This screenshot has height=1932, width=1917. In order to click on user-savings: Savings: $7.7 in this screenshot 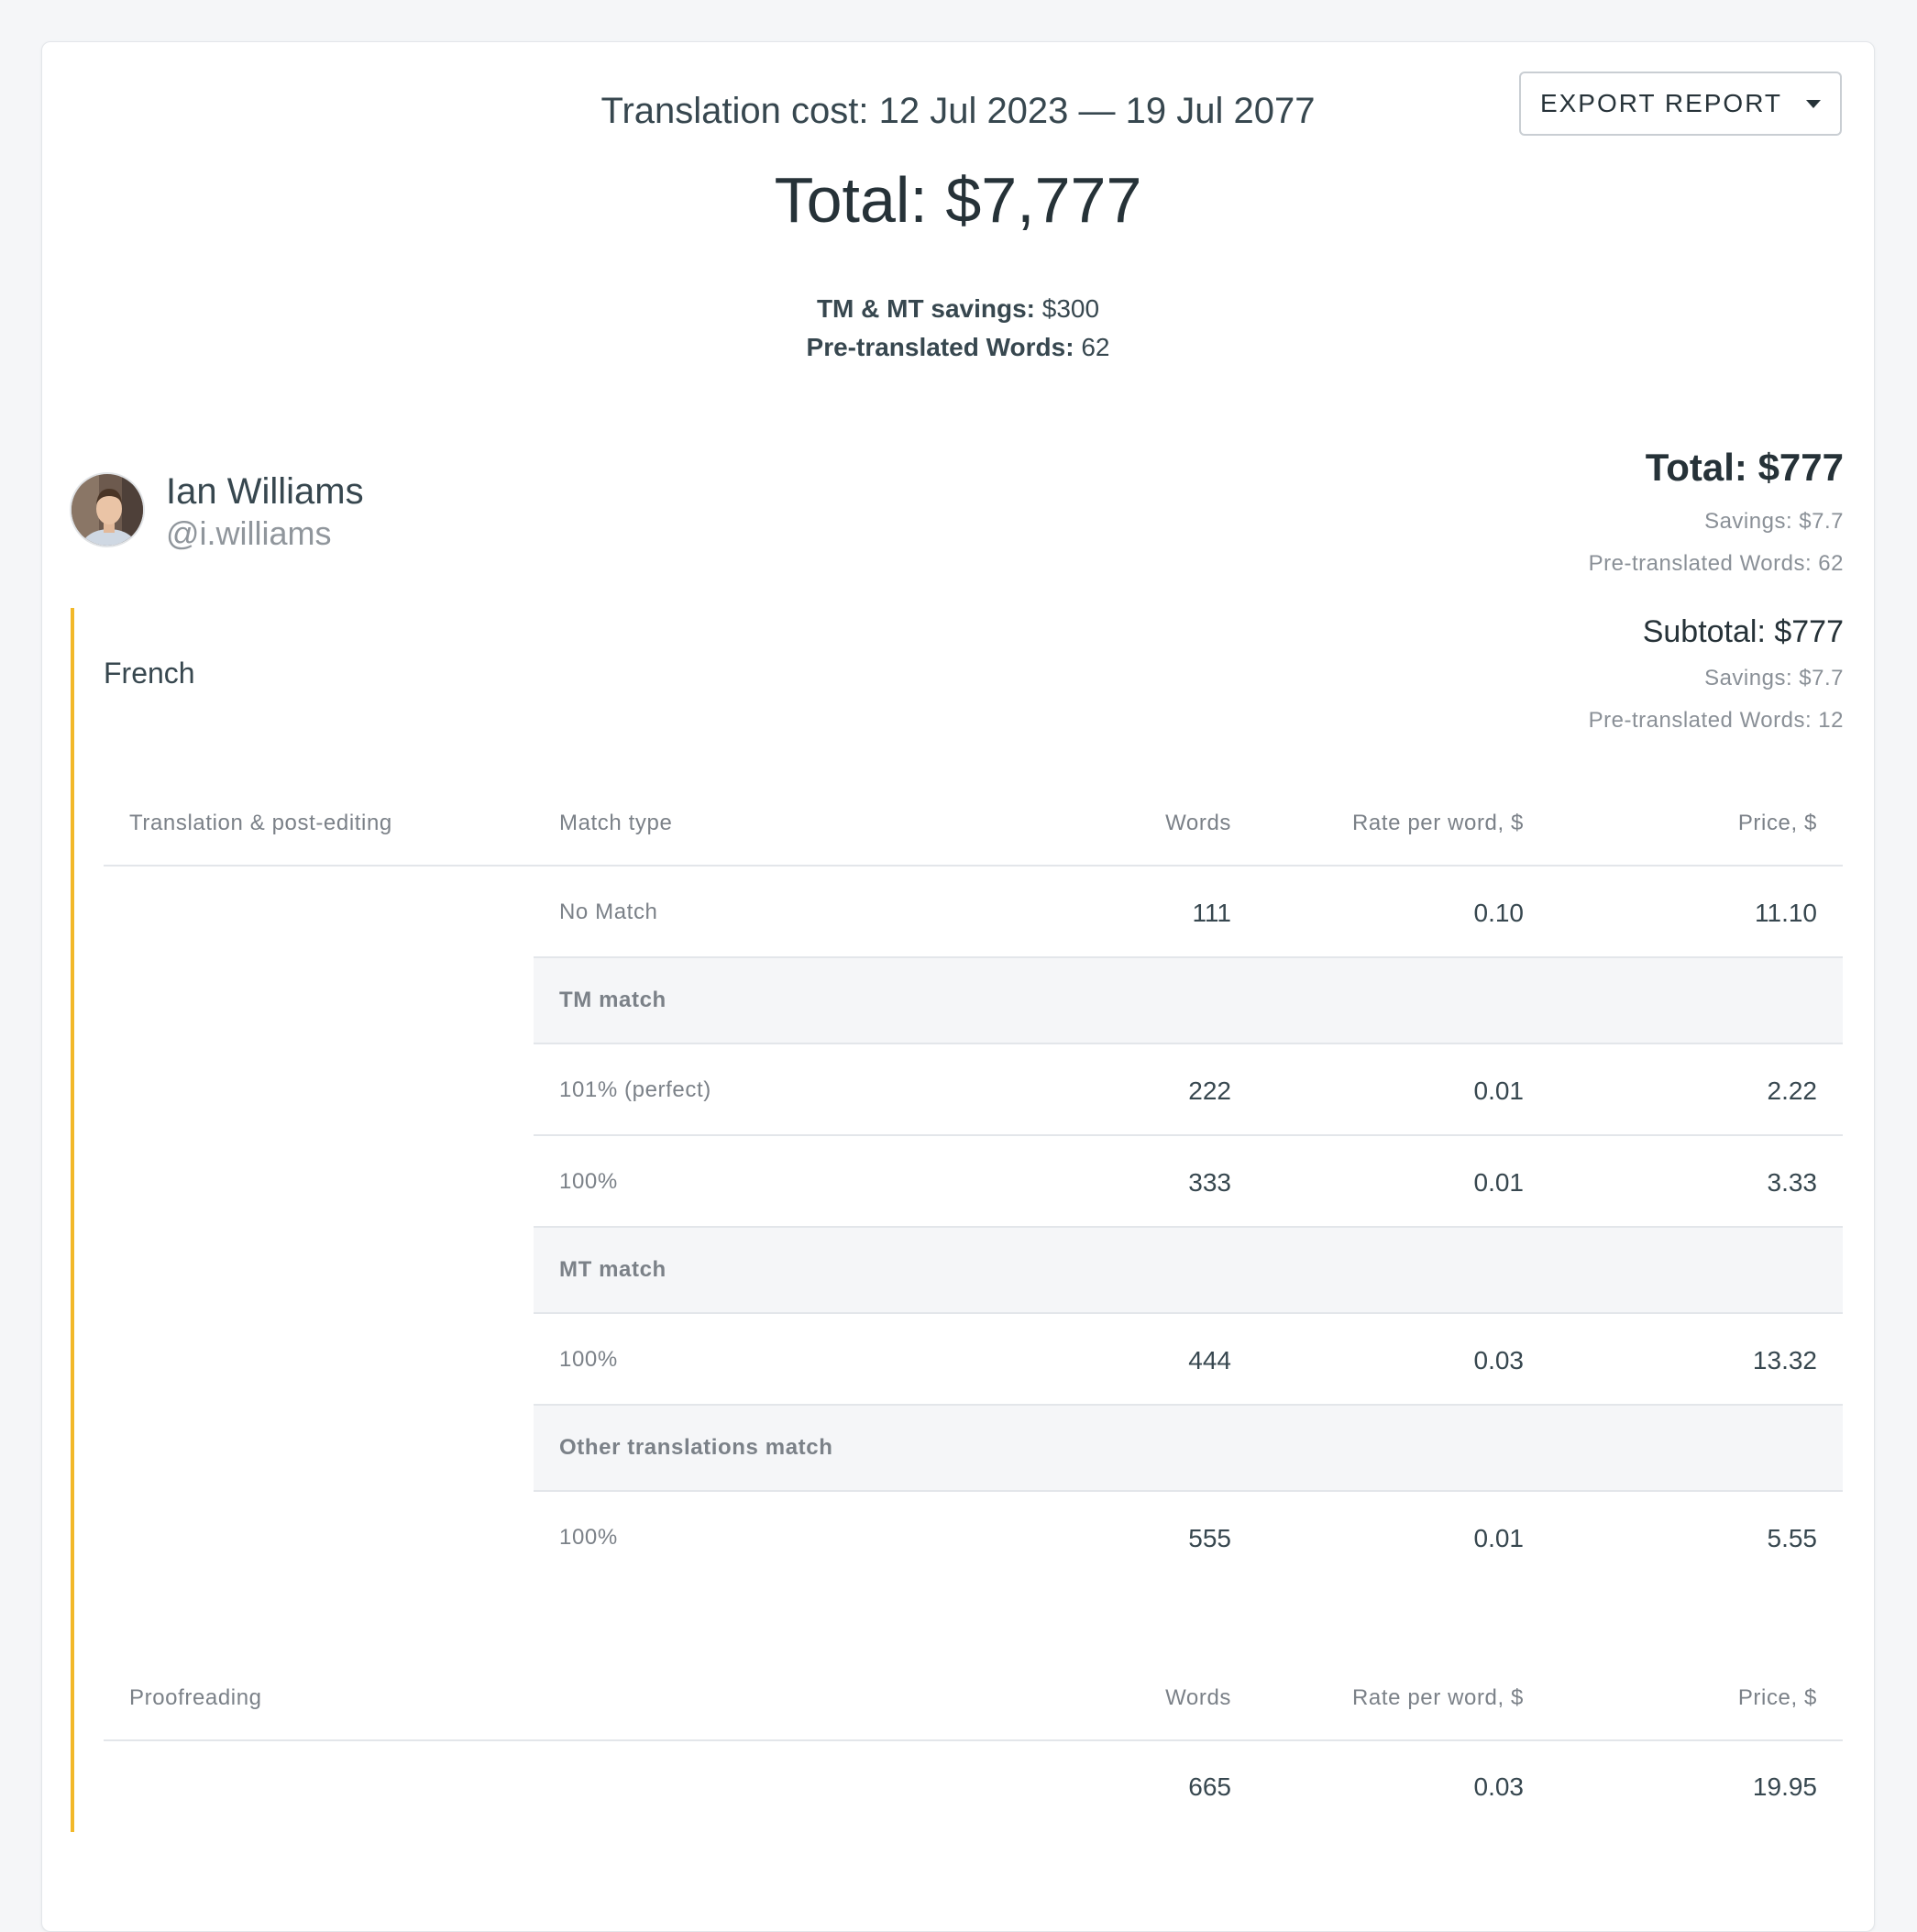, I will do `click(1774, 521)`.